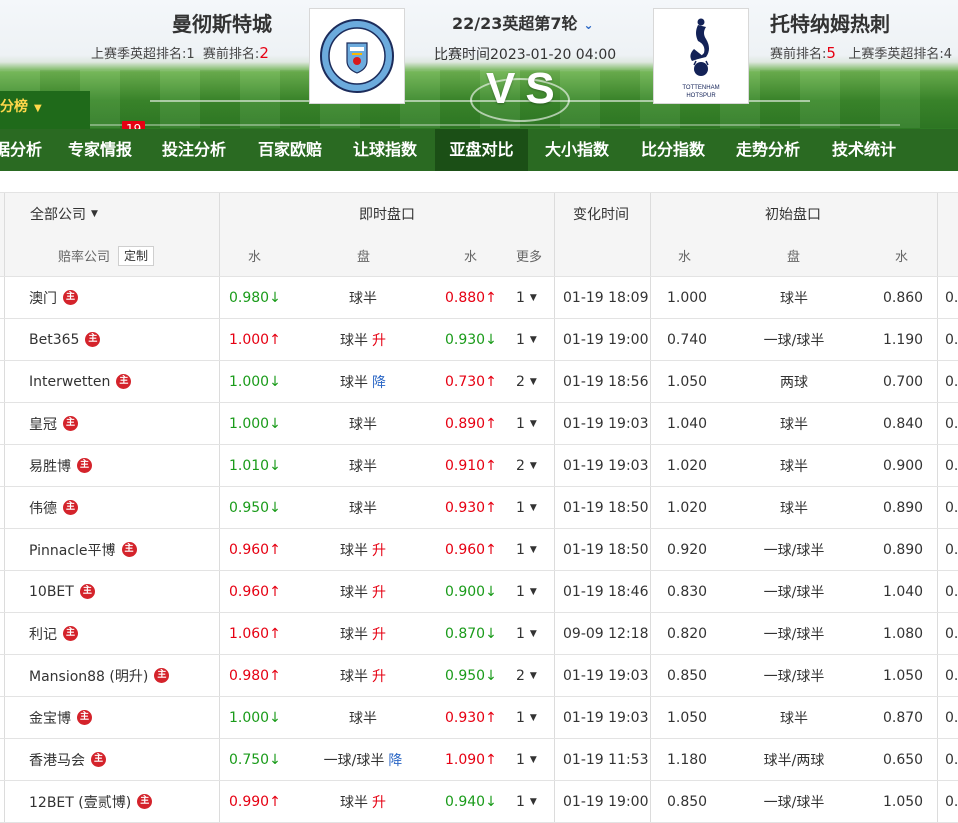  I want to click on live-handicap: 球半降, so click(363, 381).